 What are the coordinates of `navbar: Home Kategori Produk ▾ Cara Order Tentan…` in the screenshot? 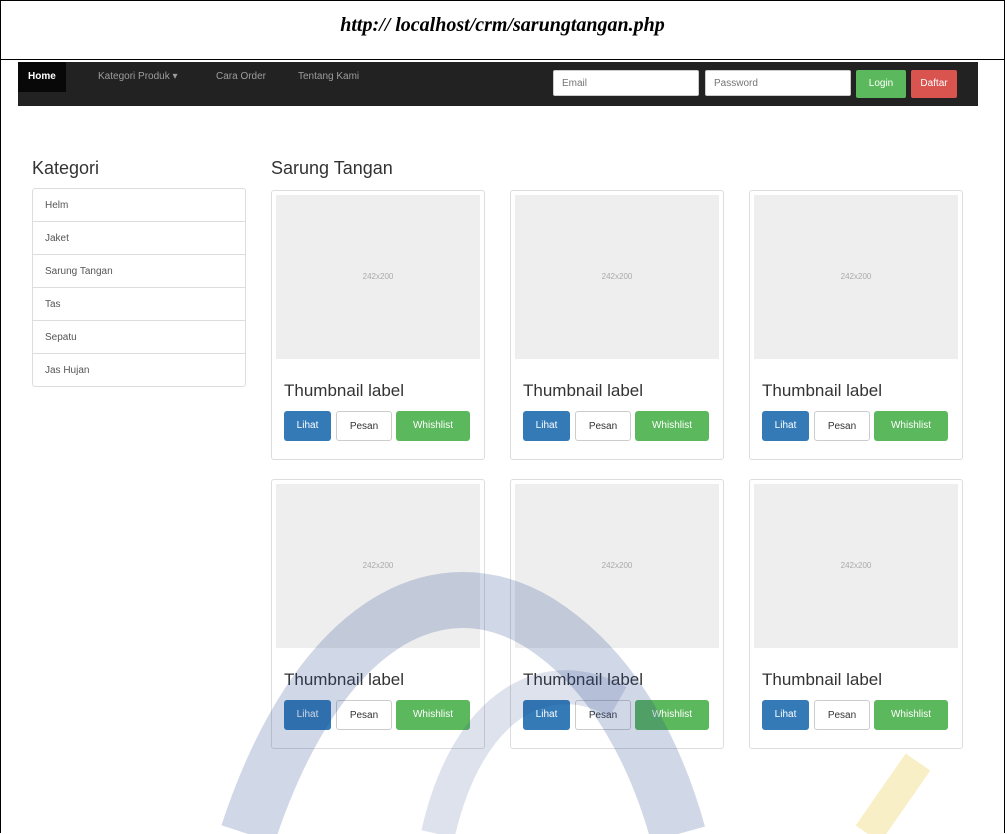 It's located at (498, 84).